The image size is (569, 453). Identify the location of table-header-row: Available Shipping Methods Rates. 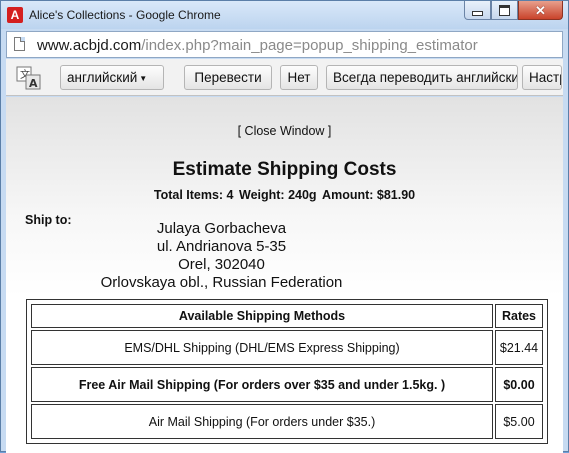
(287, 316).